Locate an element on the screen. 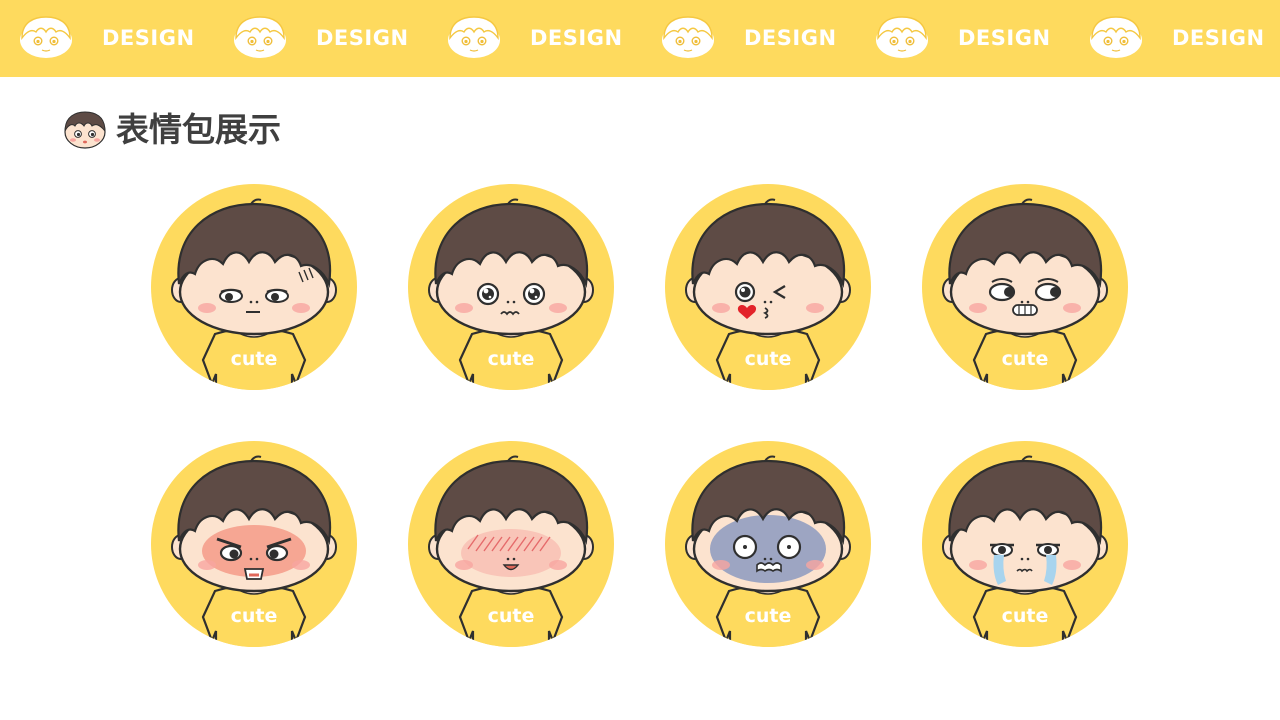 The width and height of the screenshot is (1280, 720). sticker-unimpressed: cute is located at coordinates (254, 287).